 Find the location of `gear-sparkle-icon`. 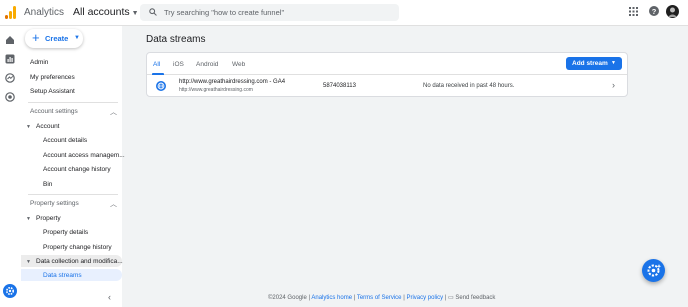

gear-sparkle-icon is located at coordinates (654, 270).